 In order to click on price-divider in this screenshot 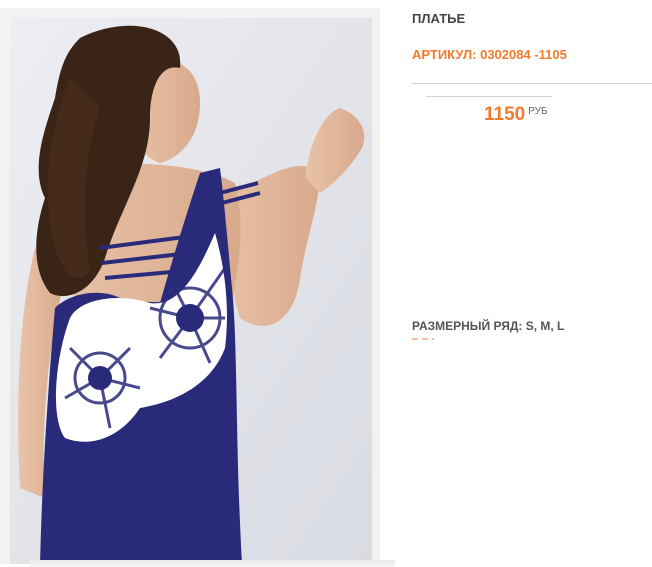, I will do `click(489, 96)`.